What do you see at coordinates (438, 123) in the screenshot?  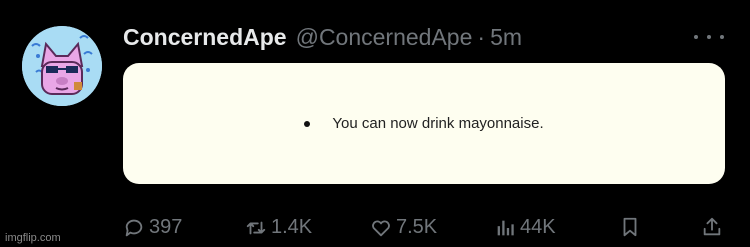 I see `media-text: You can now drink mayonnaise.` at bounding box center [438, 123].